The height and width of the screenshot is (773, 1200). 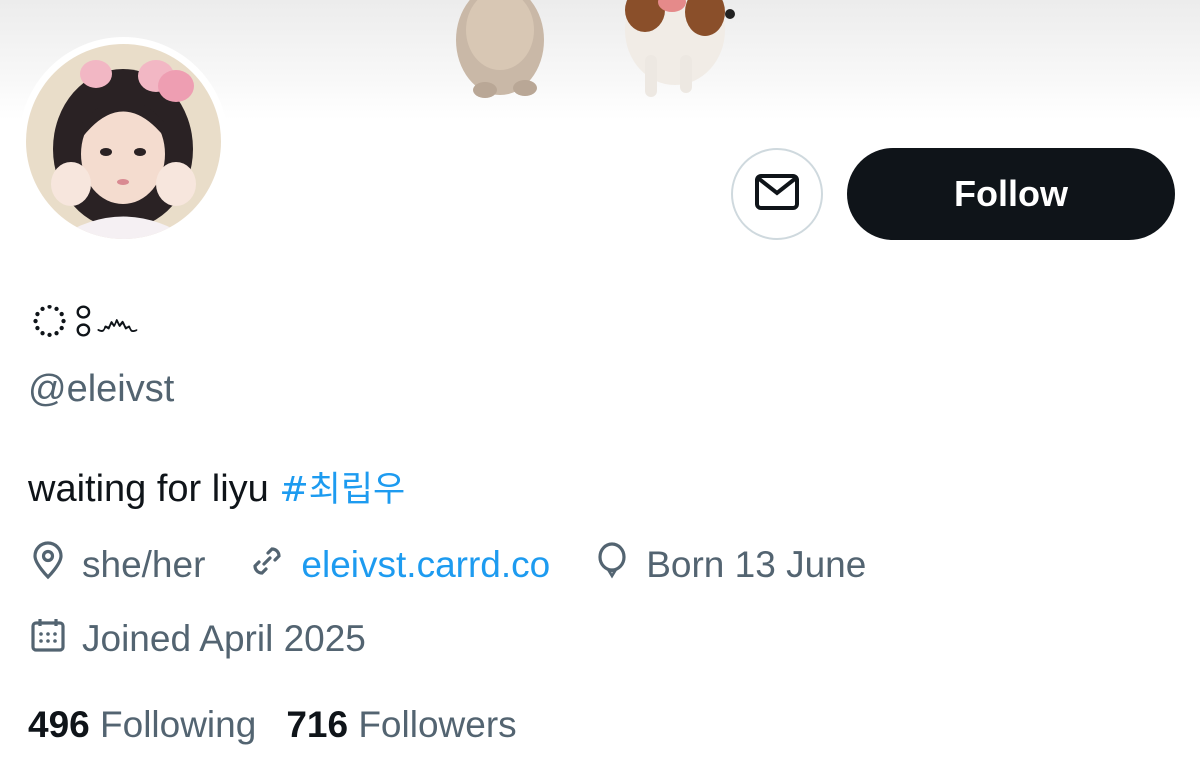 I want to click on followers-count: 716, so click(x=317, y=724).